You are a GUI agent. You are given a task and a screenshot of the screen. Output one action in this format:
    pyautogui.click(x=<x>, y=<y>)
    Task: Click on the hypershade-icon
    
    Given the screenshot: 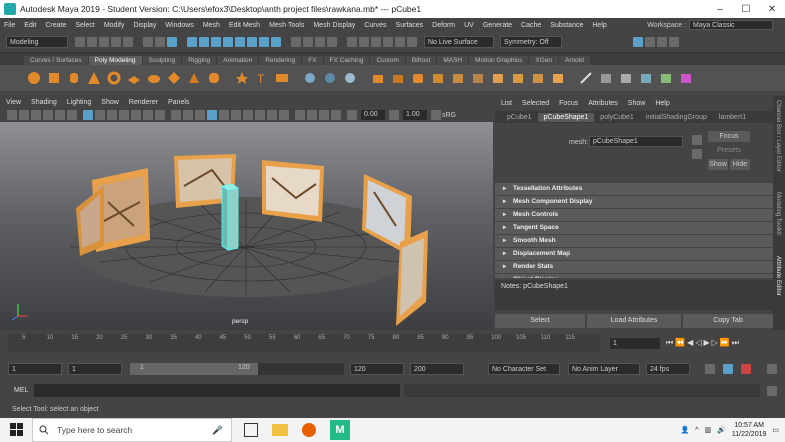 What is the action you would take?
    pyautogui.click(x=388, y=42)
    